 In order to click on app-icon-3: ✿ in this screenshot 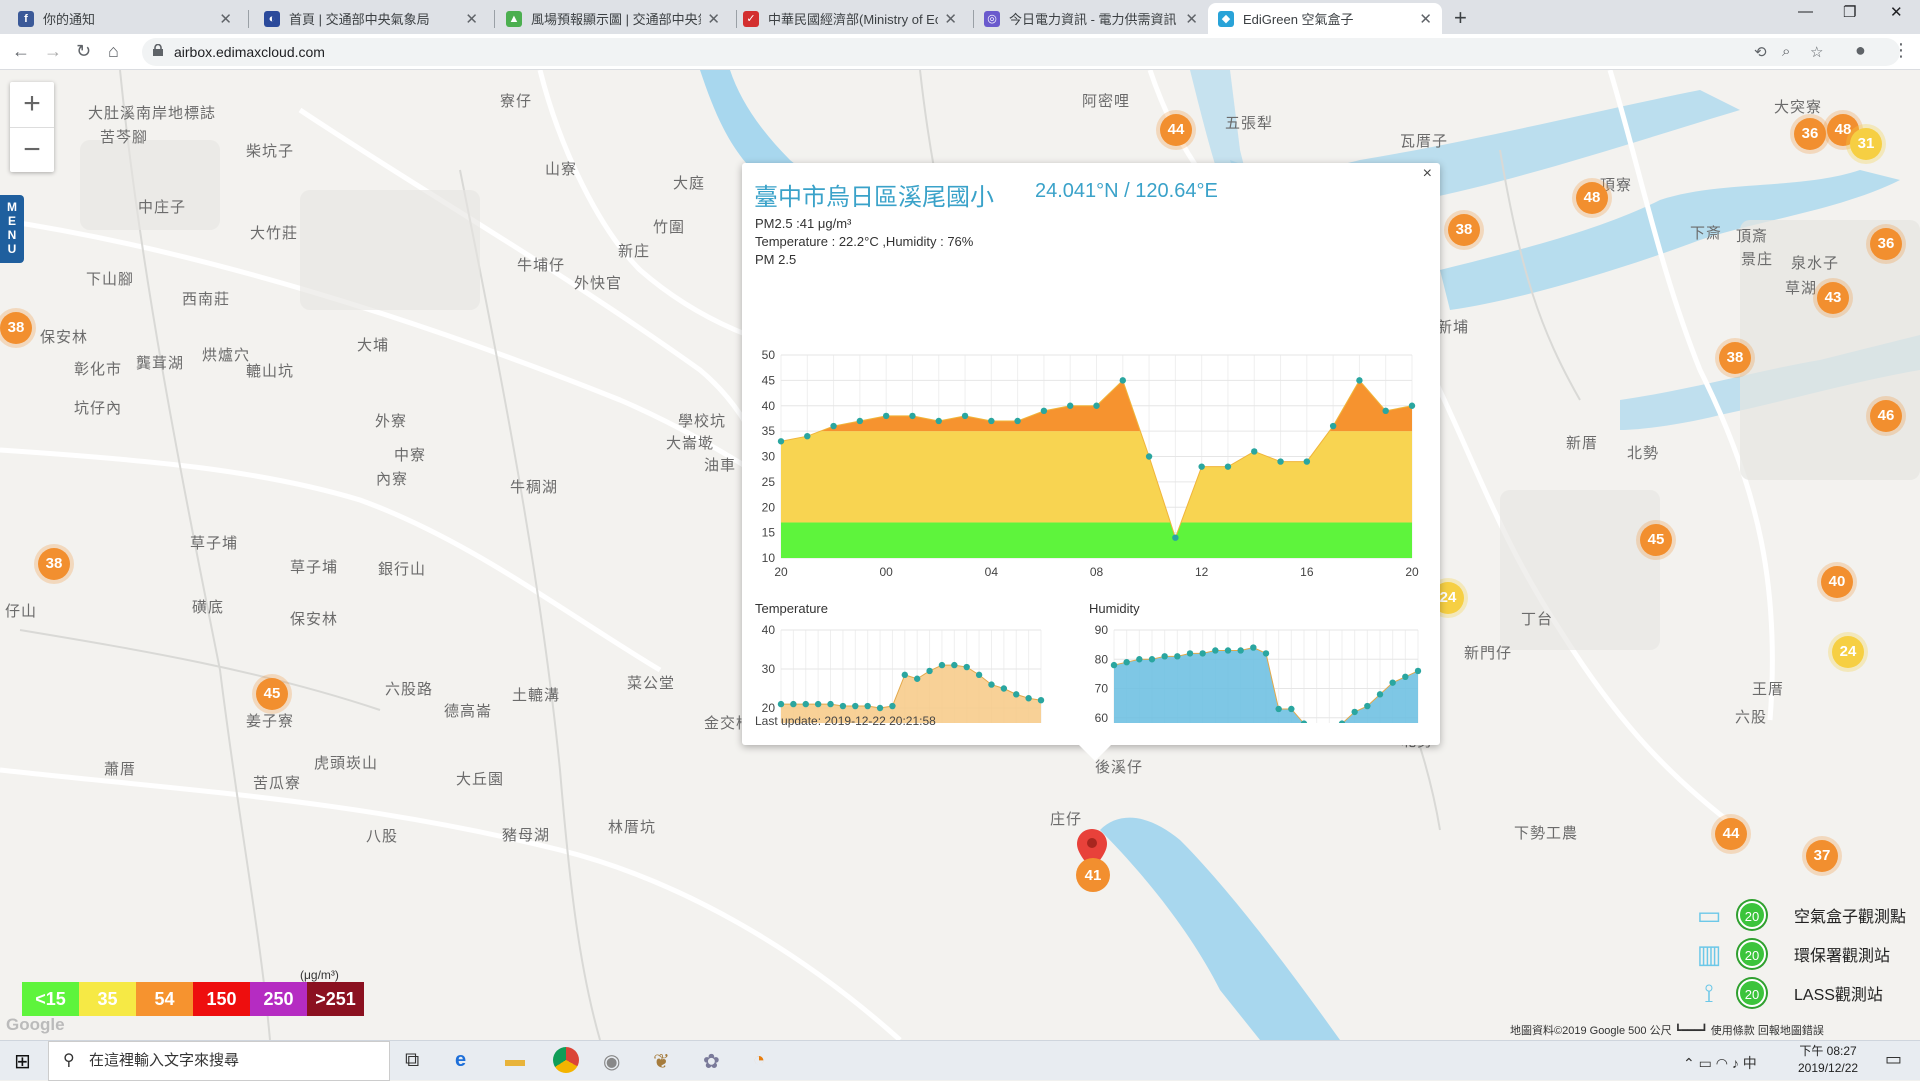, I will do `click(711, 1061)`.